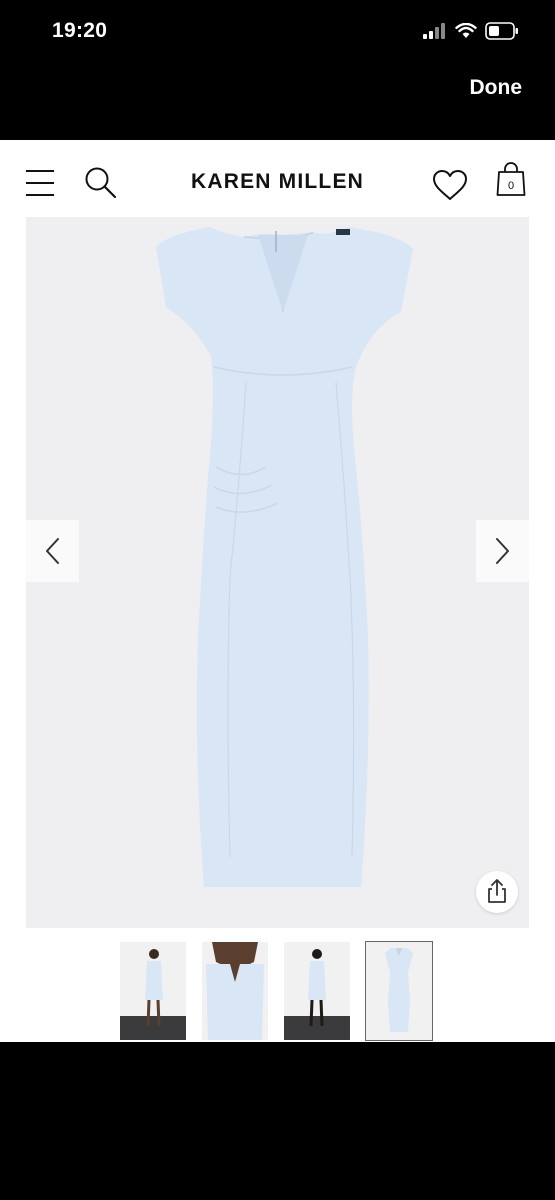 This screenshot has height=1200, width=555. Describe the element at coordinates (80, 30) in the screenshot. I see `status-time: 19:20` at that location.